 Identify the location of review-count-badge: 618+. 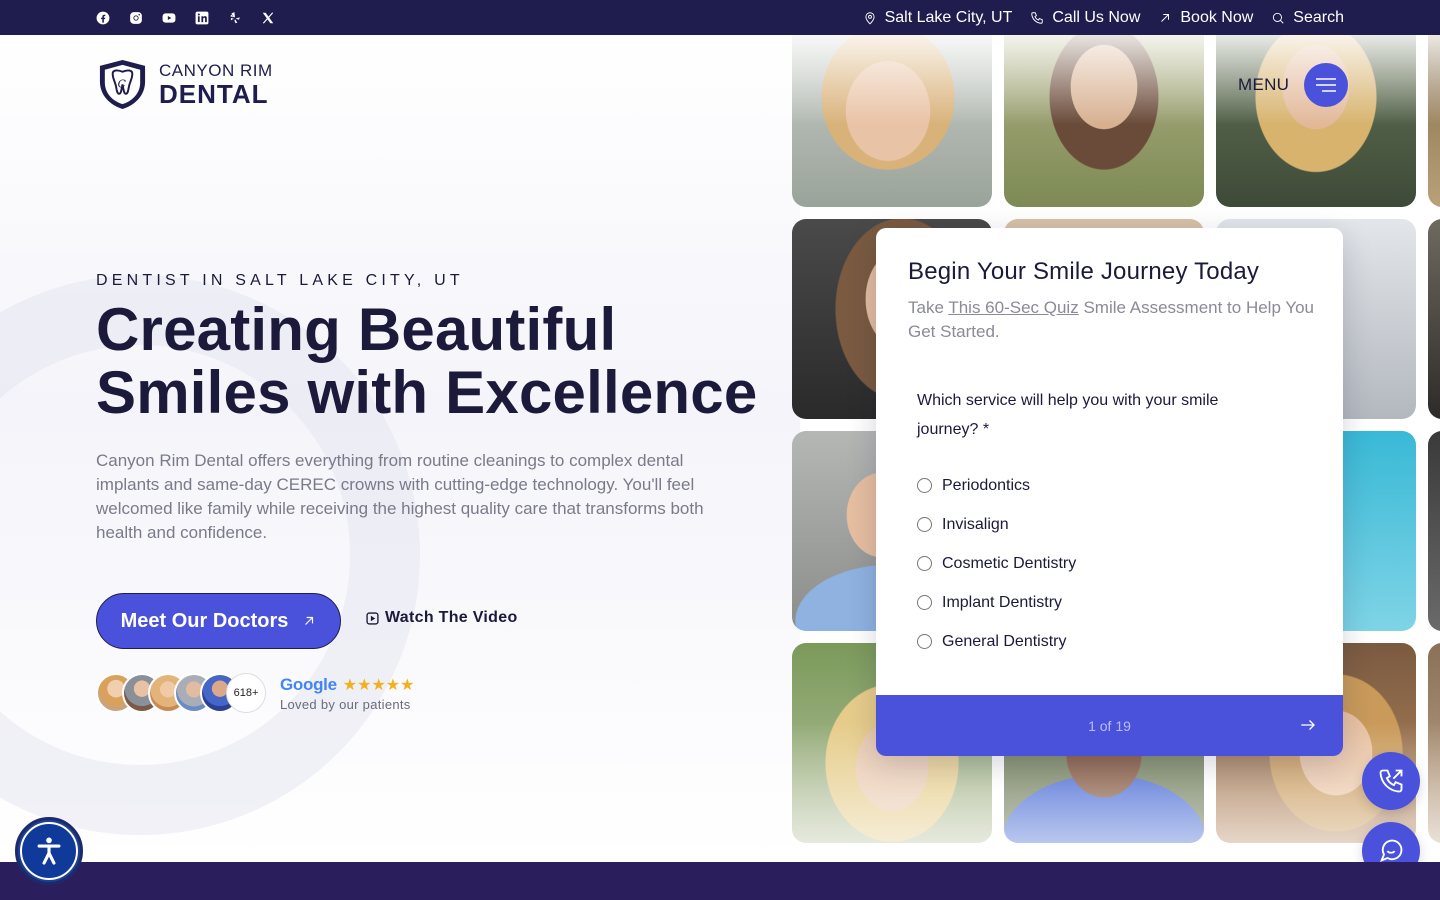
(246, 693).